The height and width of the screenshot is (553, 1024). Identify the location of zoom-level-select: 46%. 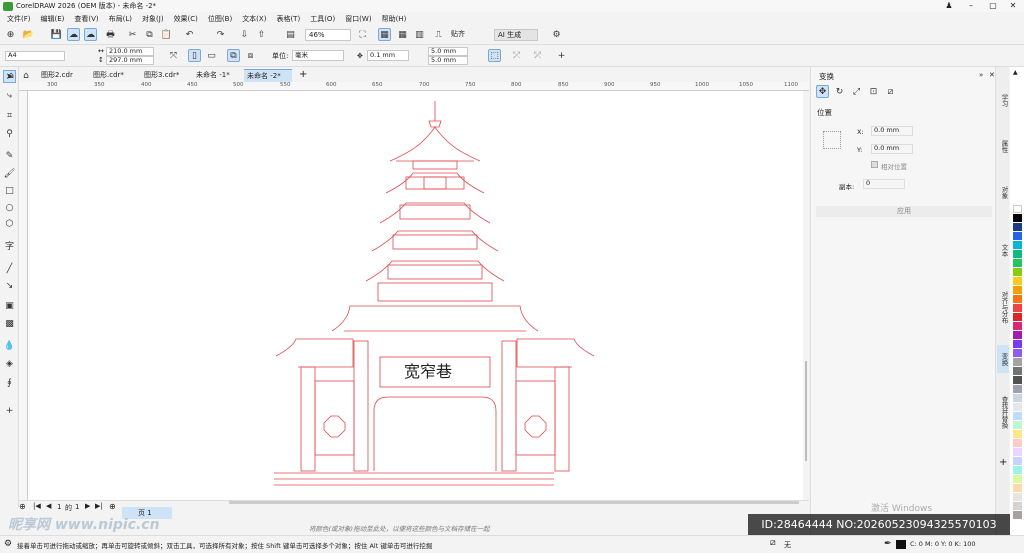
(328, 35).